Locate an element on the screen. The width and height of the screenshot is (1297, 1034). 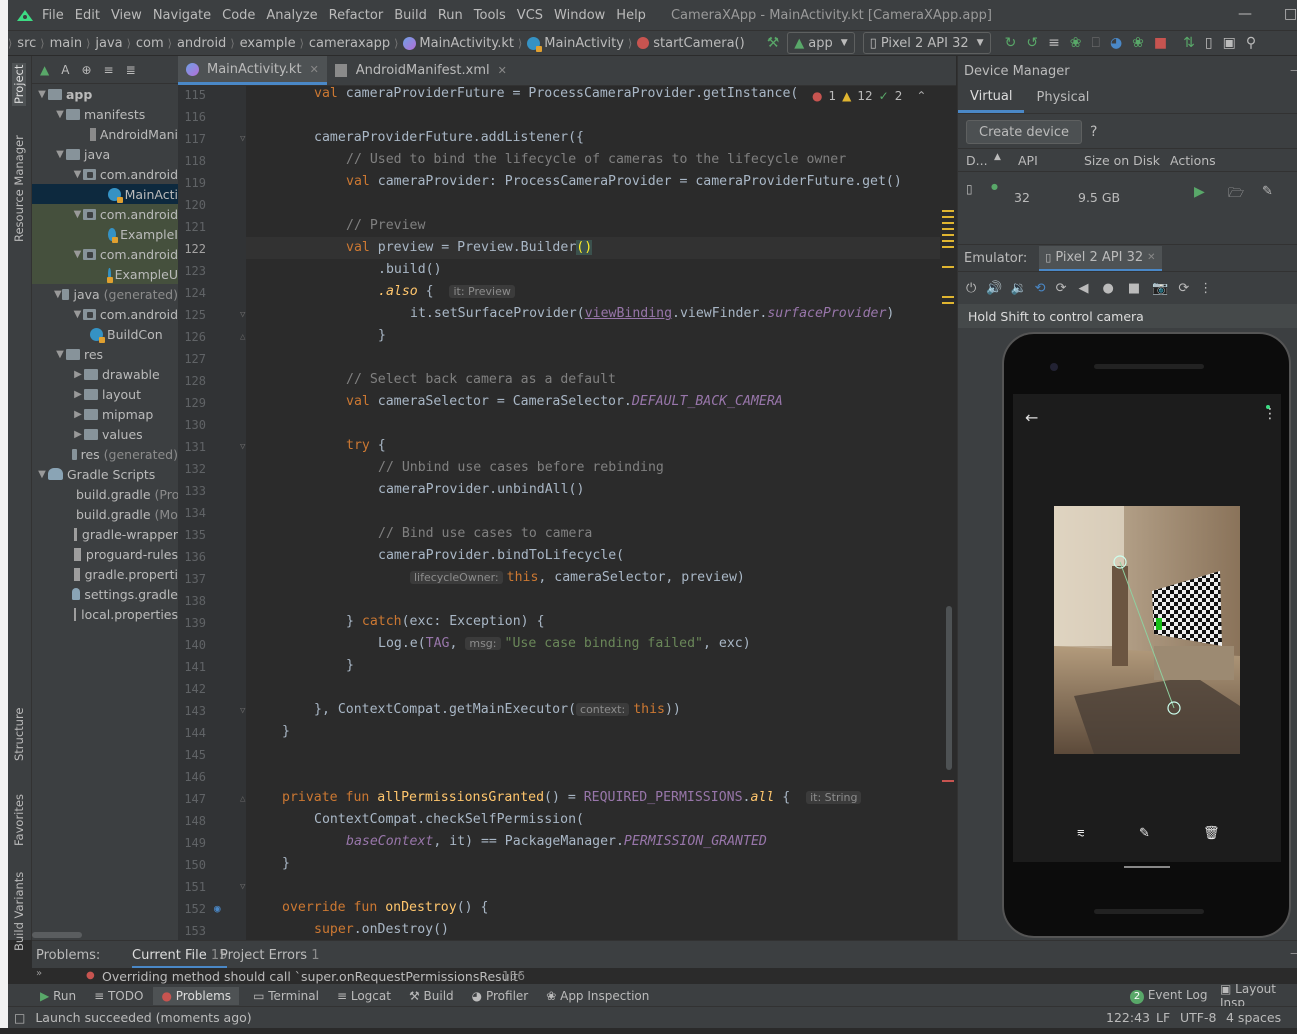
arrow-back-icon: ← is located at coordinates (1031, 417).